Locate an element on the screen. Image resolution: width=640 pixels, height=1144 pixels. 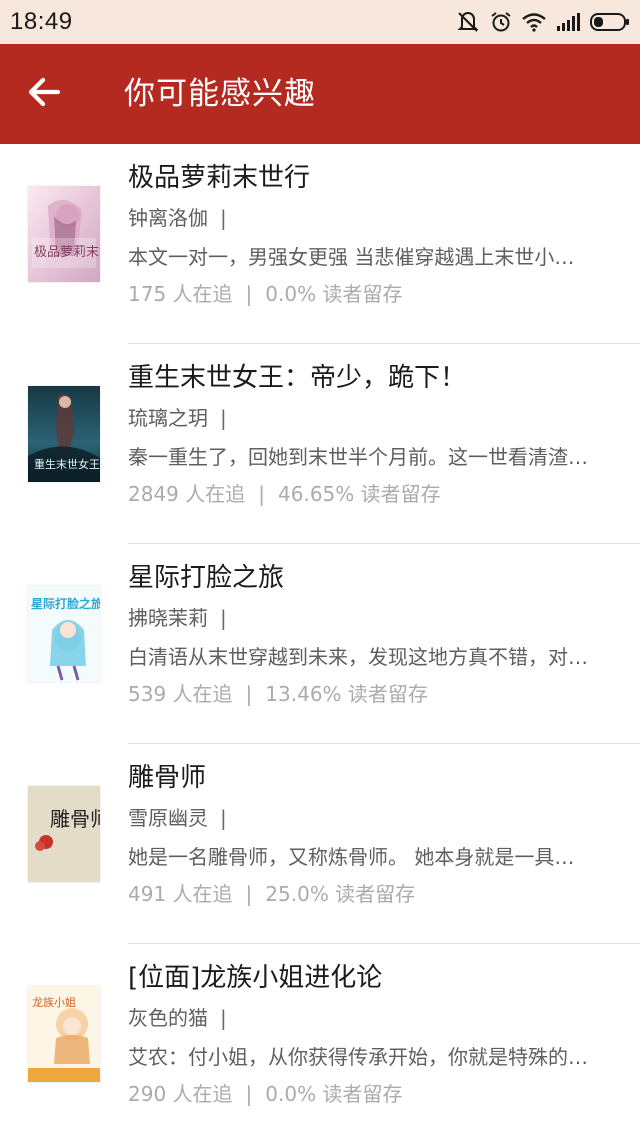
signal-icon is located at coordinates (568, 22).